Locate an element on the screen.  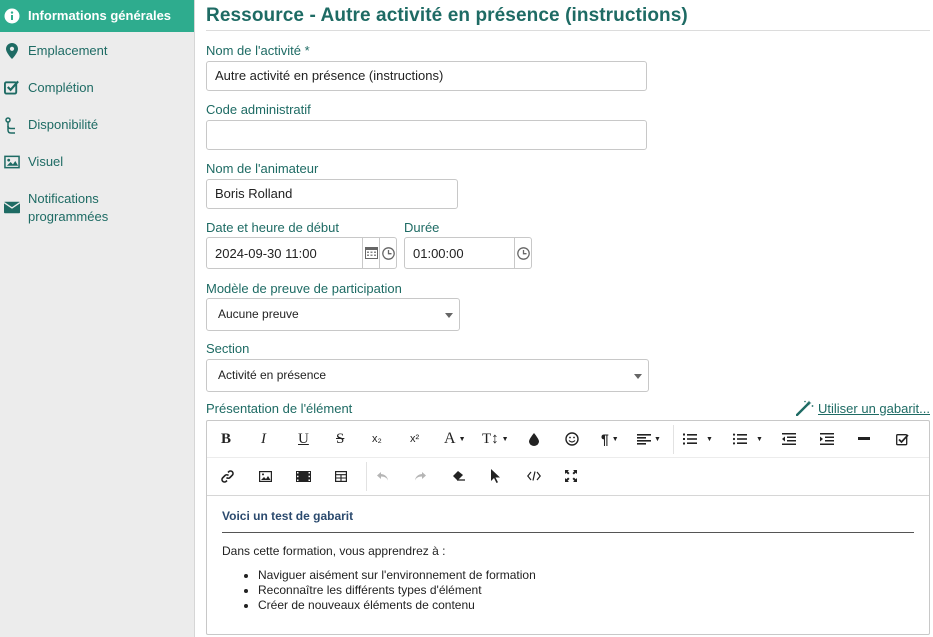
insert-image-button is located at coordinates (265, 476).